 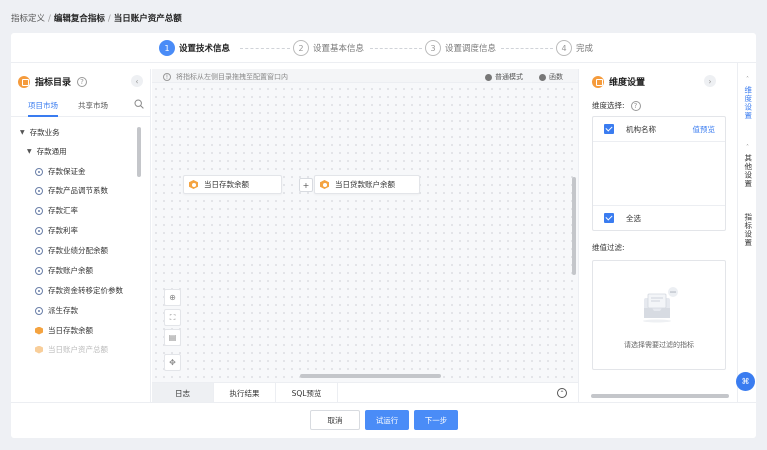 I want to click on catalog-header: 指标目录 ?, so click(x=53, y=81).